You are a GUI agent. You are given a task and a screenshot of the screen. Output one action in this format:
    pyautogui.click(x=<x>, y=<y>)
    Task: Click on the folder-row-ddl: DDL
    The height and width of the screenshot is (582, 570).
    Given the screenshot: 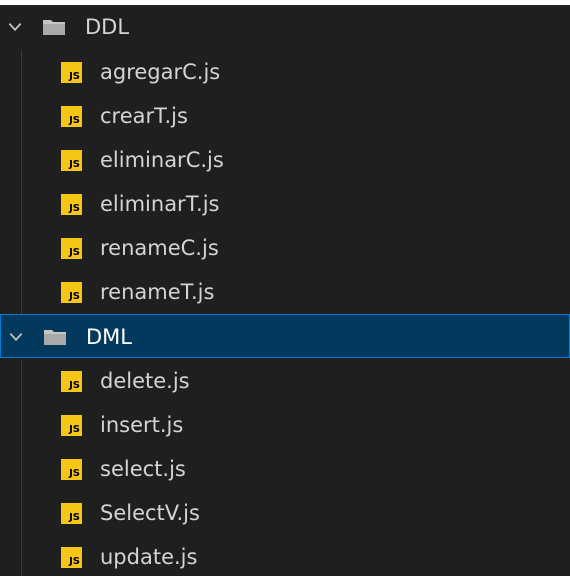 What is the action you would take?
    pyautogui.click(x=285, y=27)
    